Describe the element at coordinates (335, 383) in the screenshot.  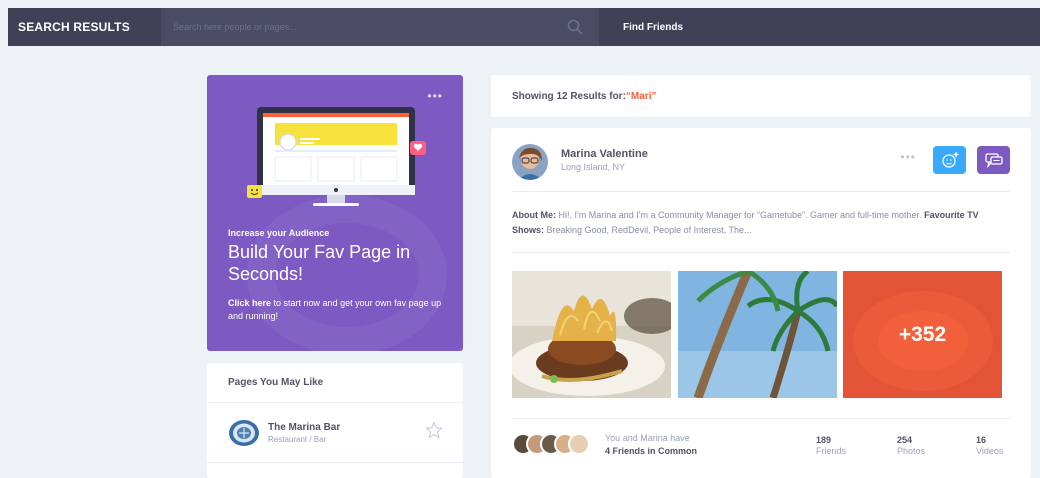
I see `pages-title: Pages You May Like` at that location.